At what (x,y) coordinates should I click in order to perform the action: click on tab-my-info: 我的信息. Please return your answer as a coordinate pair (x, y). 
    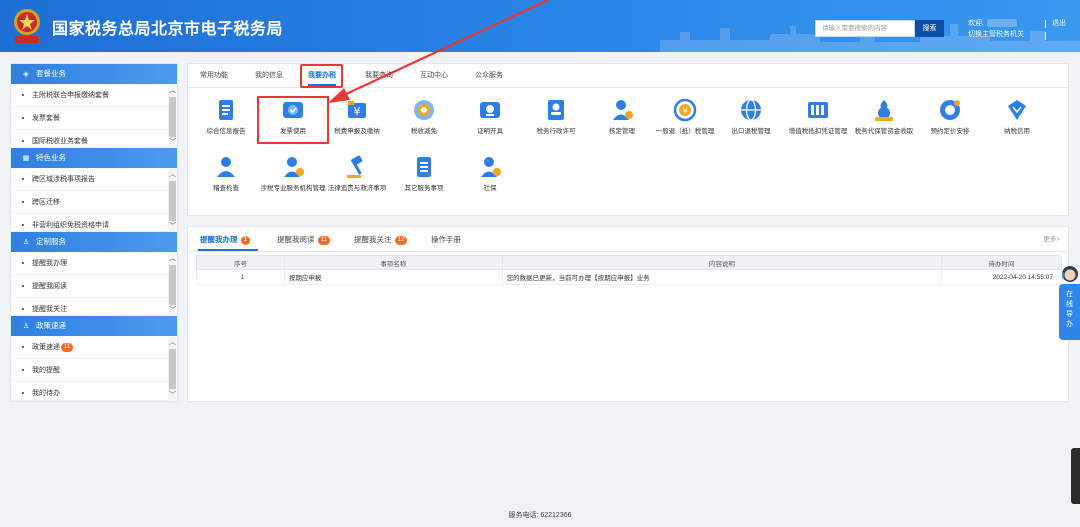
    Looking at the image, I should click on (269, 76).